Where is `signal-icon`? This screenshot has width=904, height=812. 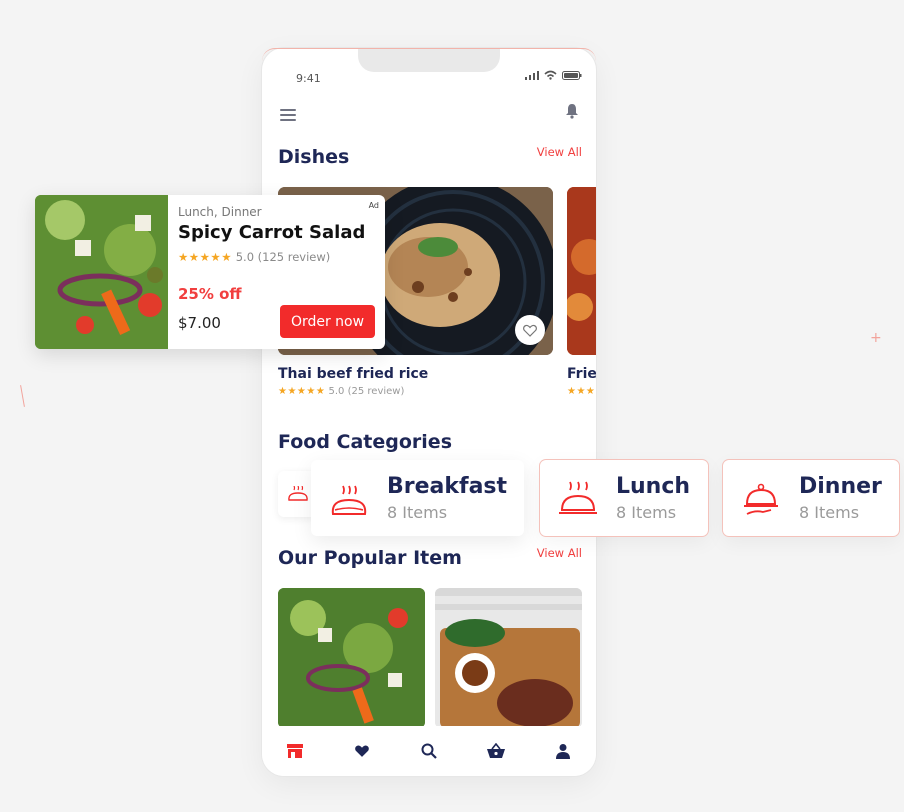 signal-icon is located at coordinates (532, 75).